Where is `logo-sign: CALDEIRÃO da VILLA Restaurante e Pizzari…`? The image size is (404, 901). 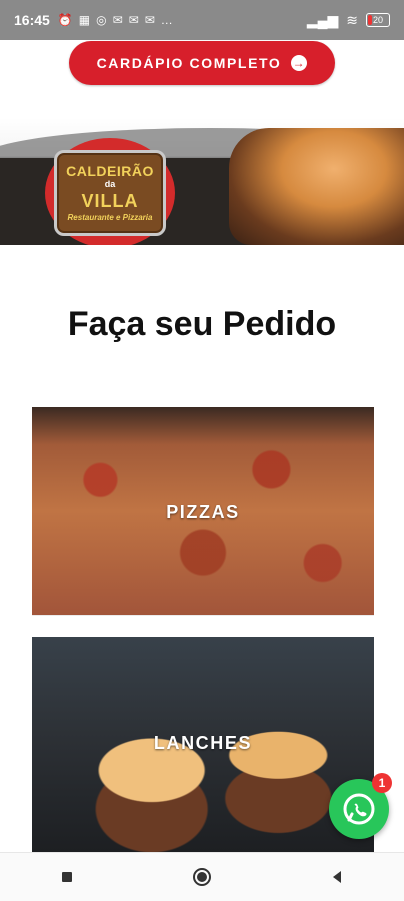 logo-sign: CALDEIRÃO da VILLA Restaurante e Pizzari… is located at coordinates (110, 193).